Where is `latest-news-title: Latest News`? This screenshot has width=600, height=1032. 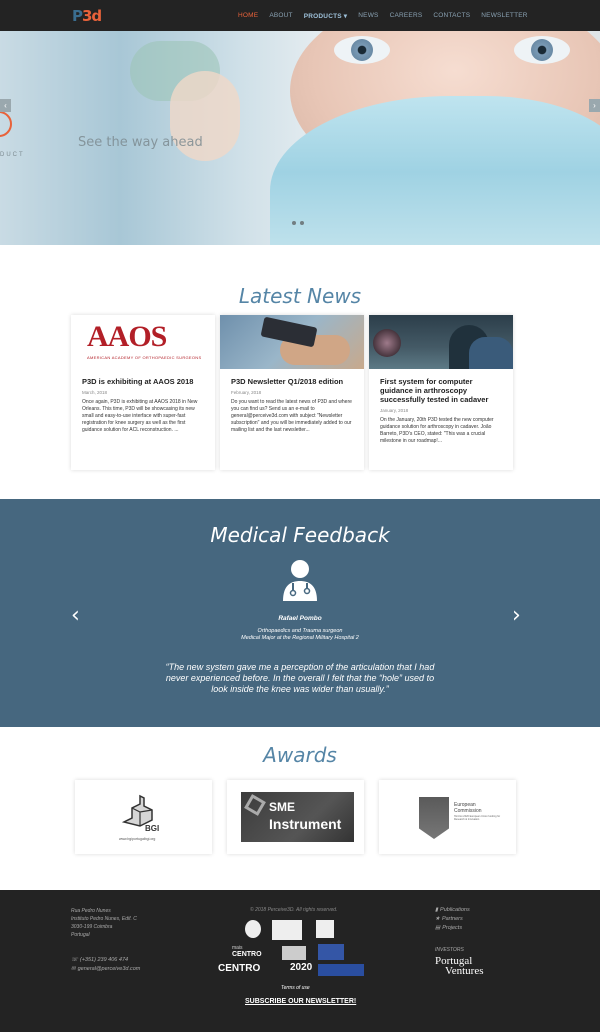
latest-news-title: Latest News is located at coordinates (300, 296).